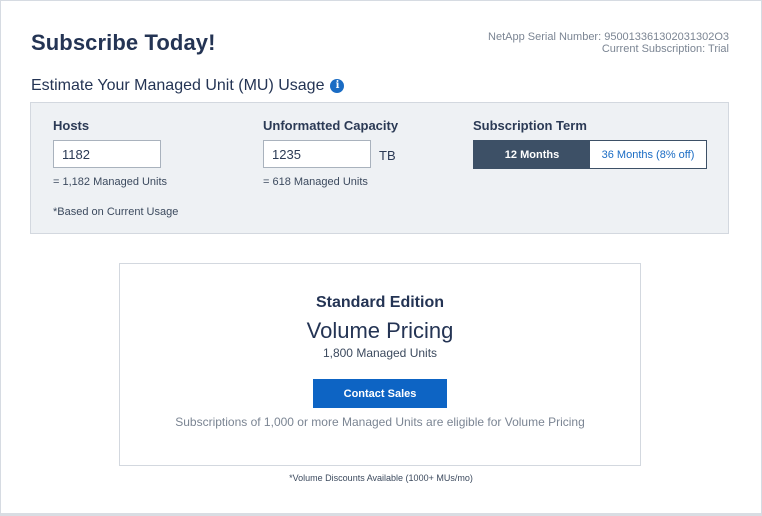  Describe the element at coordinates (337, 86) in the screenshot. I see `info-icon: i` at that location.